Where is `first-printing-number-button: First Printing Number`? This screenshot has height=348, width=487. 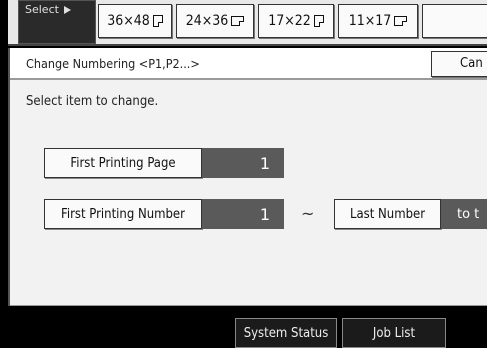
first-printing-number-button: First Printing Number is located at coordinates (123, 214).